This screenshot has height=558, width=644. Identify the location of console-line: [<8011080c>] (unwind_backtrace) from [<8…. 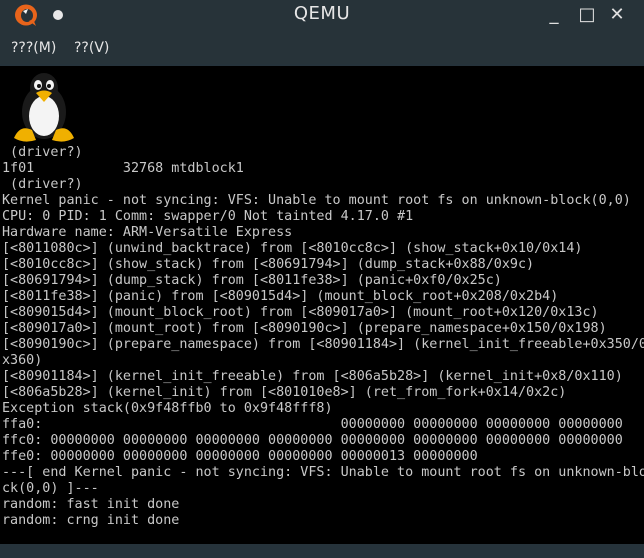
(292, 248).